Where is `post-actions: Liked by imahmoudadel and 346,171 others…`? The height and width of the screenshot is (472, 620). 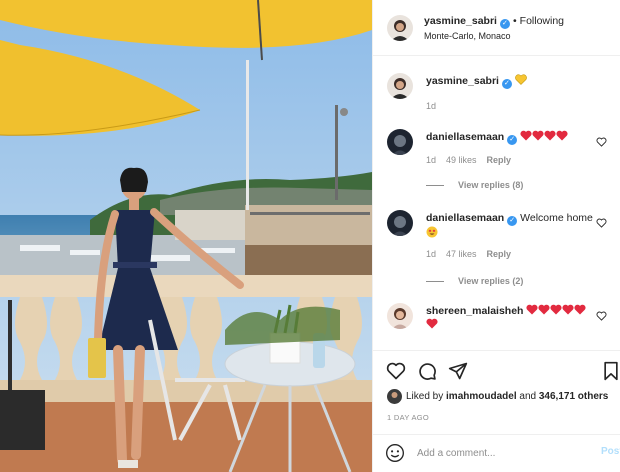
post-actions: Liked by imahmoudadel and 346,171 others… is located at coordinates (496, 410).